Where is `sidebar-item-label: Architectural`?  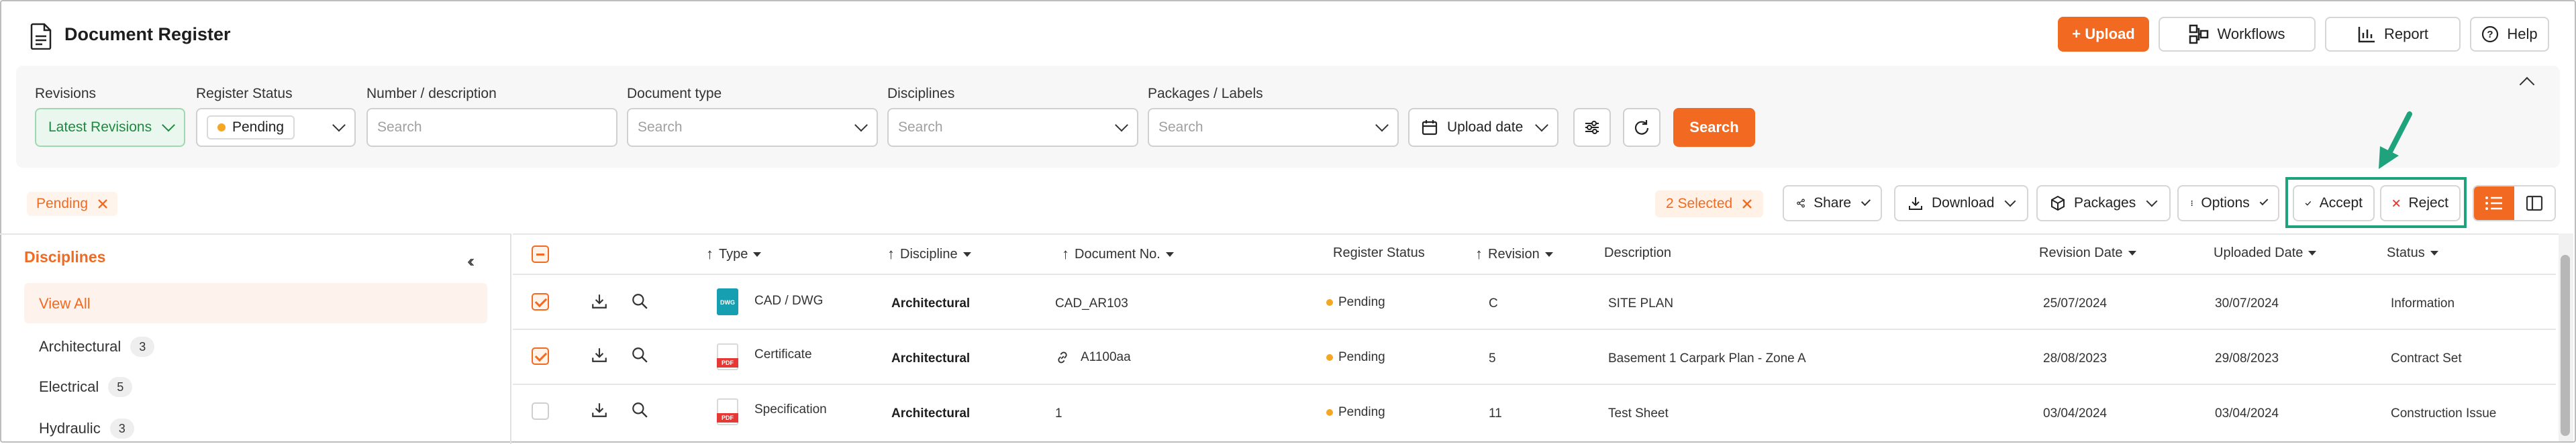
sidebar-item-label: Architectural is located at coordinates (80, 346).